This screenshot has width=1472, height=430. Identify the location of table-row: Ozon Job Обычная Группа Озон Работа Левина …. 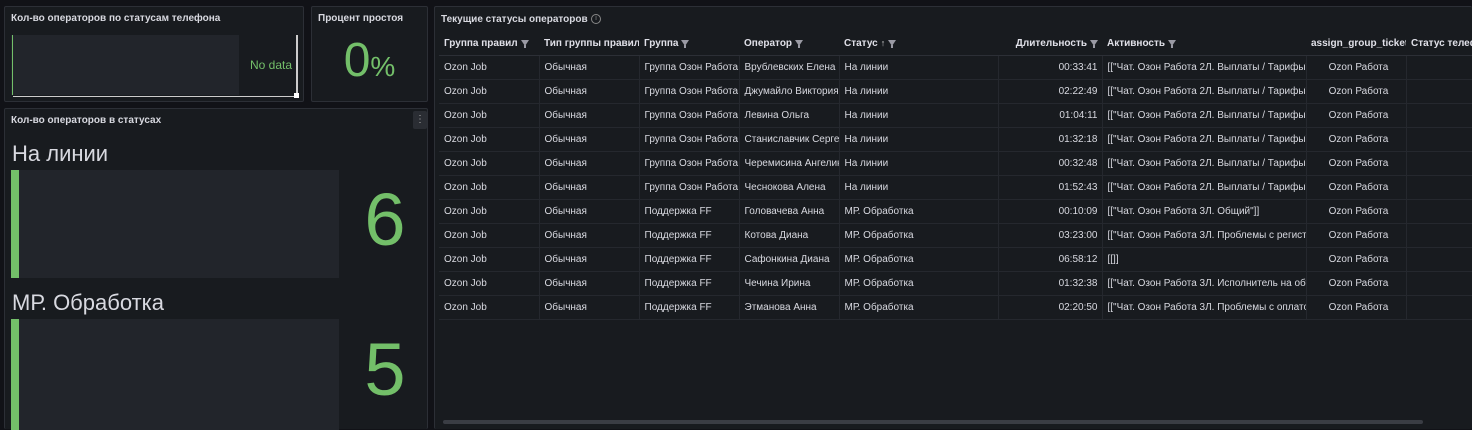
(955, 115).